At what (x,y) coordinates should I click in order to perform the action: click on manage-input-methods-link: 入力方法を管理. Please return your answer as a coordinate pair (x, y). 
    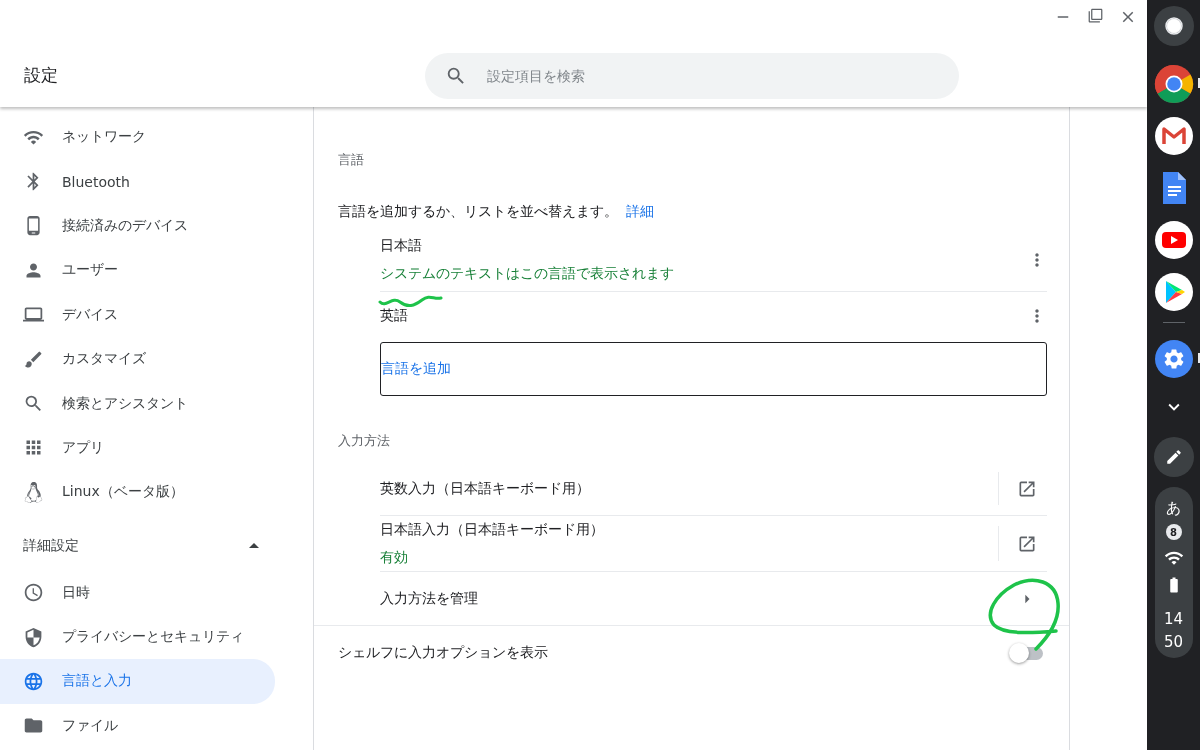
    Looking at the image, I should click on (429, 598).